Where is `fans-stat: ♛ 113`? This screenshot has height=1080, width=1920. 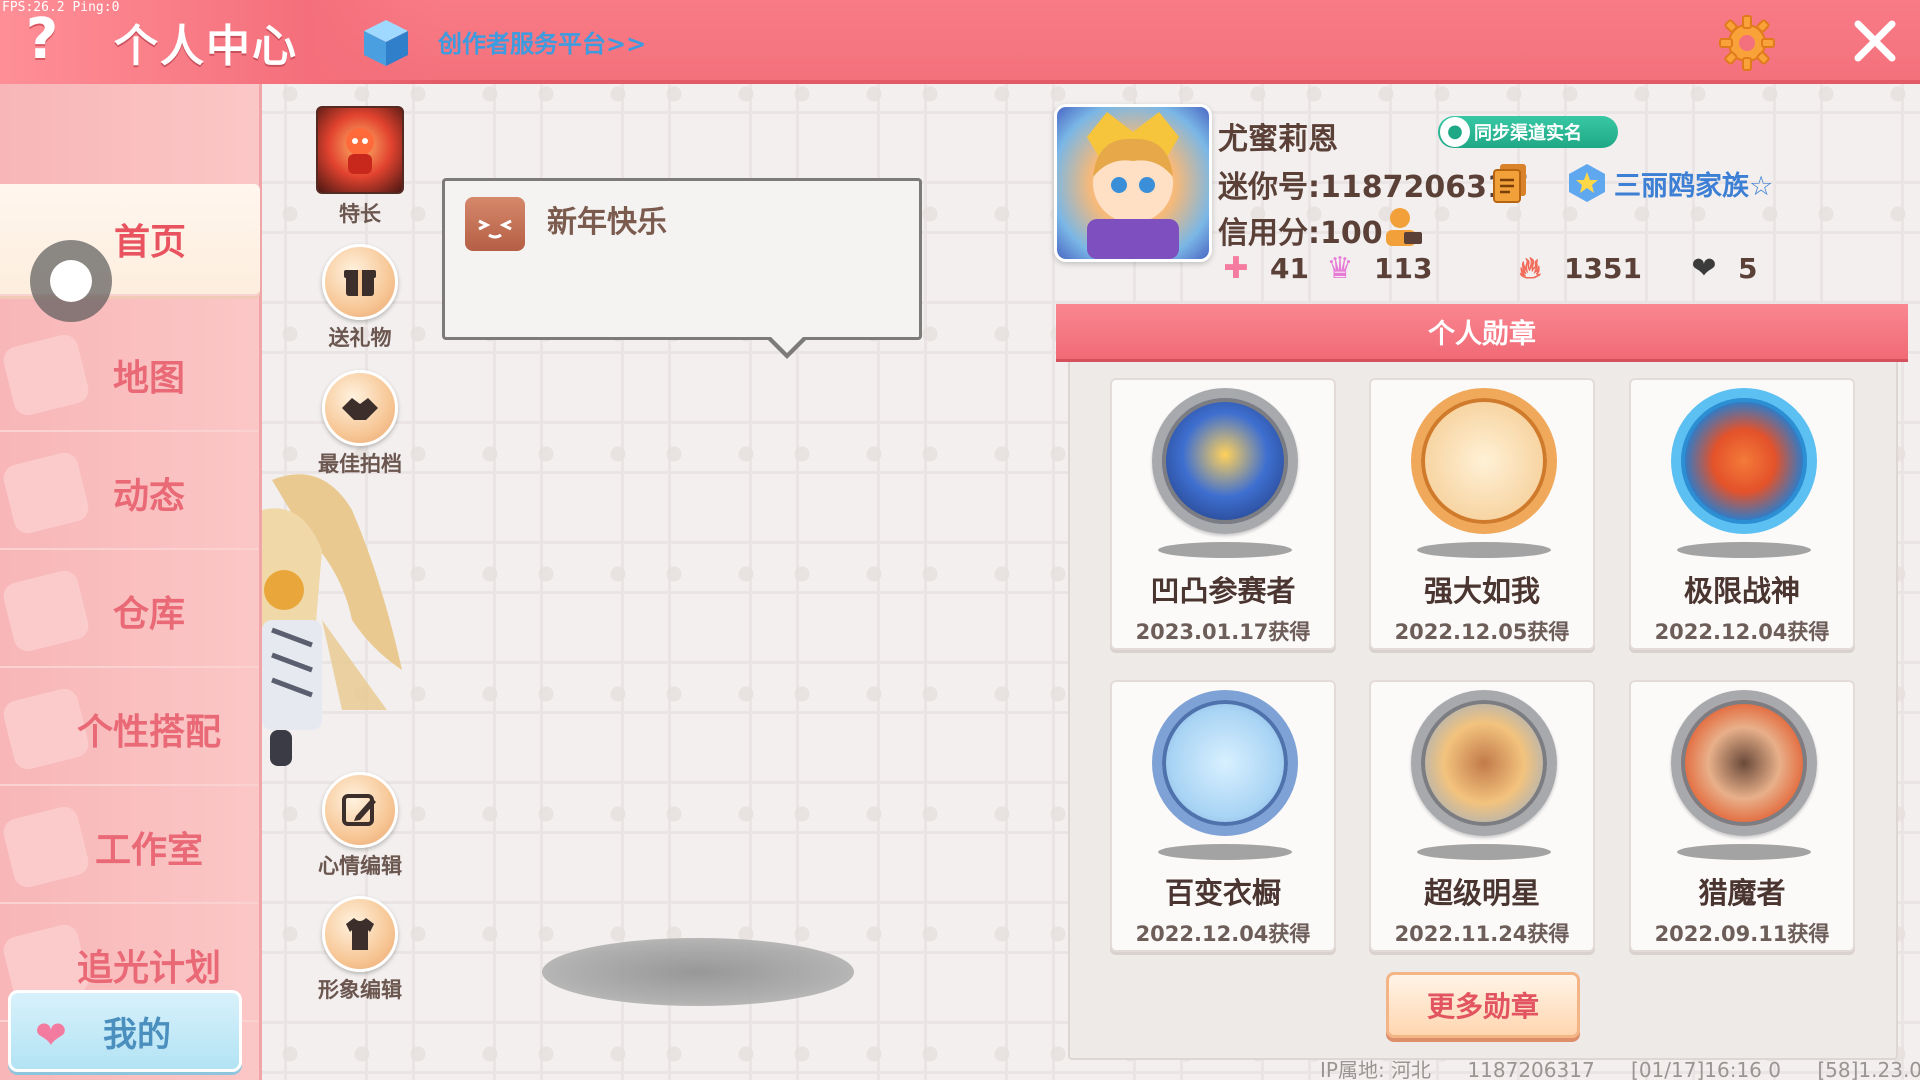 fans-stat: ♛ 113 is located at coordinates (1376, 268).